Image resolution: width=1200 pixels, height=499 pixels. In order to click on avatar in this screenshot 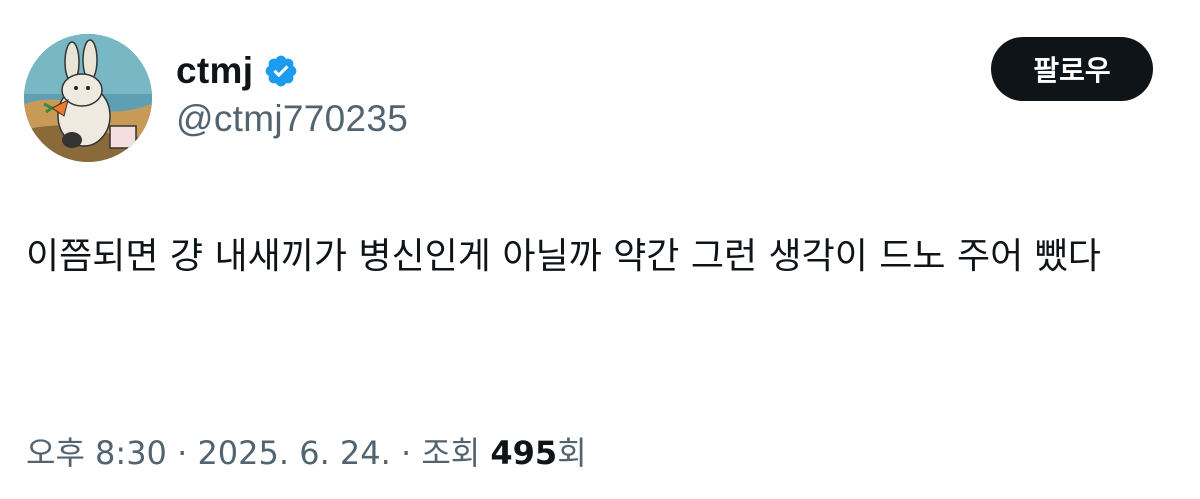, I will do `click(88, 98)`.